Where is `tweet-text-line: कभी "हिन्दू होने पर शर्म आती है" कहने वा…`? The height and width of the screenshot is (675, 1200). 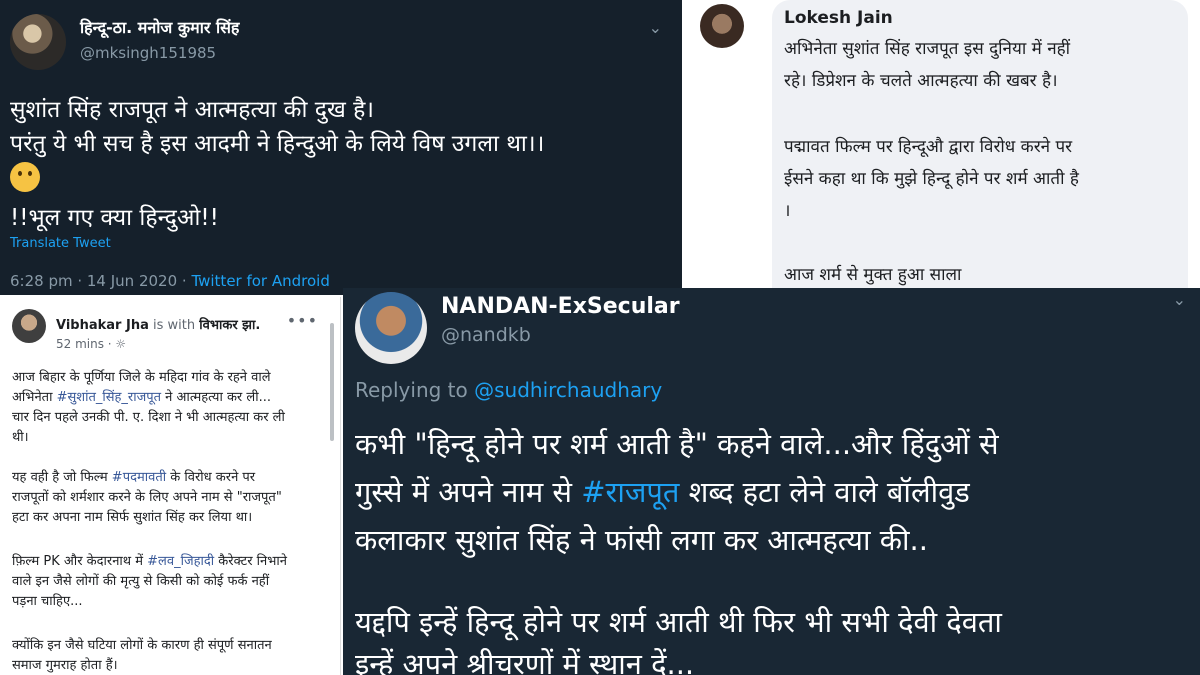
tweet-text-line: कभी "हिन्दू होने पर शर्म आती है" कहने वा… is located at coordinates (677, 444).